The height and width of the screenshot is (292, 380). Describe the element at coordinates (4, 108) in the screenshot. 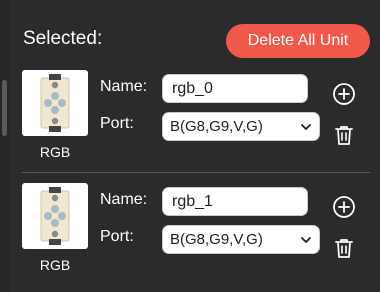

I see `scrollbar-thumb` at that location.